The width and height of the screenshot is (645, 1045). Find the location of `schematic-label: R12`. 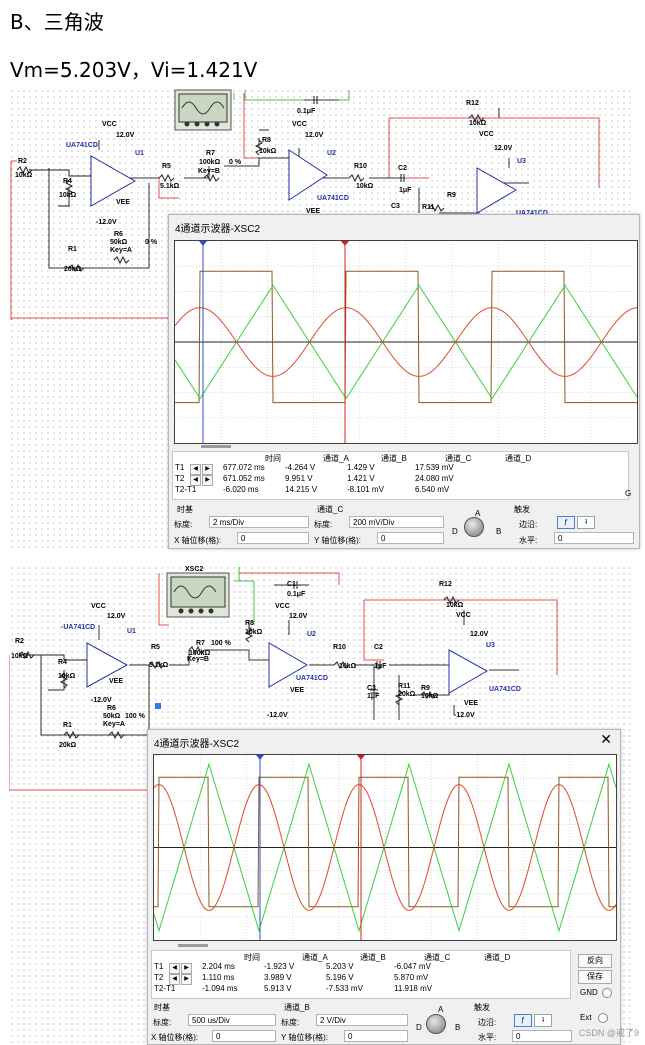

schematic-label: R12 is located at coordinates (472, 103).